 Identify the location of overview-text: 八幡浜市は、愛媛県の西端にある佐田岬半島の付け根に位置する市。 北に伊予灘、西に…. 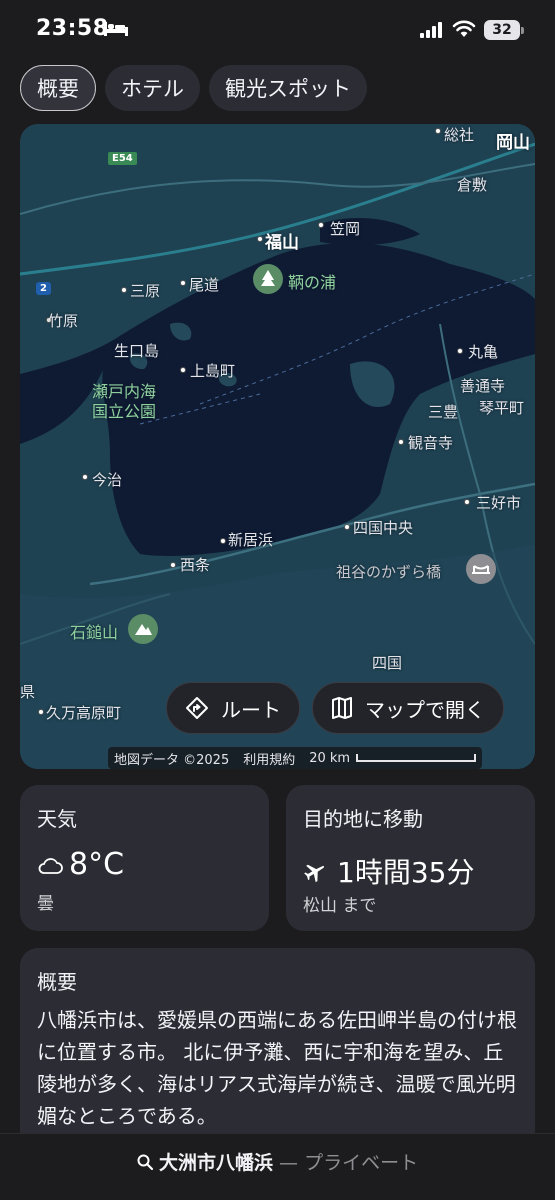
(277, 1068).